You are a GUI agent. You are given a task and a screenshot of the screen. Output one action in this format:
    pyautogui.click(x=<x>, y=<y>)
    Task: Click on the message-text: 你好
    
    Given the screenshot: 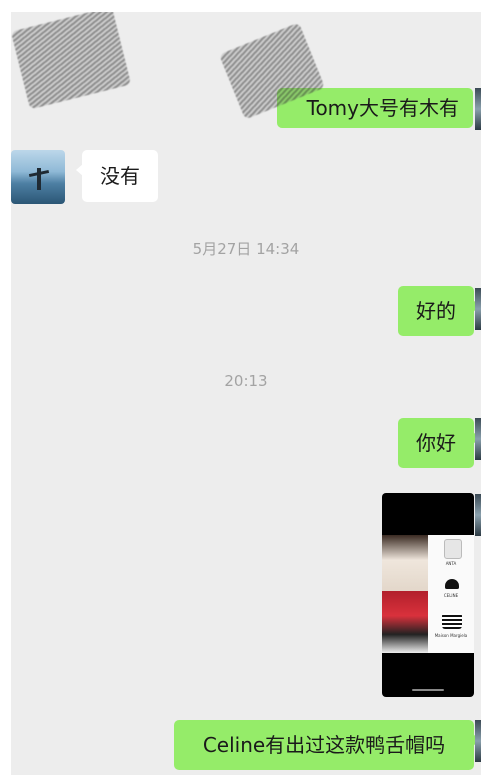 What is the action you would take?
    pyautogui.click(x=436, y=443)
    